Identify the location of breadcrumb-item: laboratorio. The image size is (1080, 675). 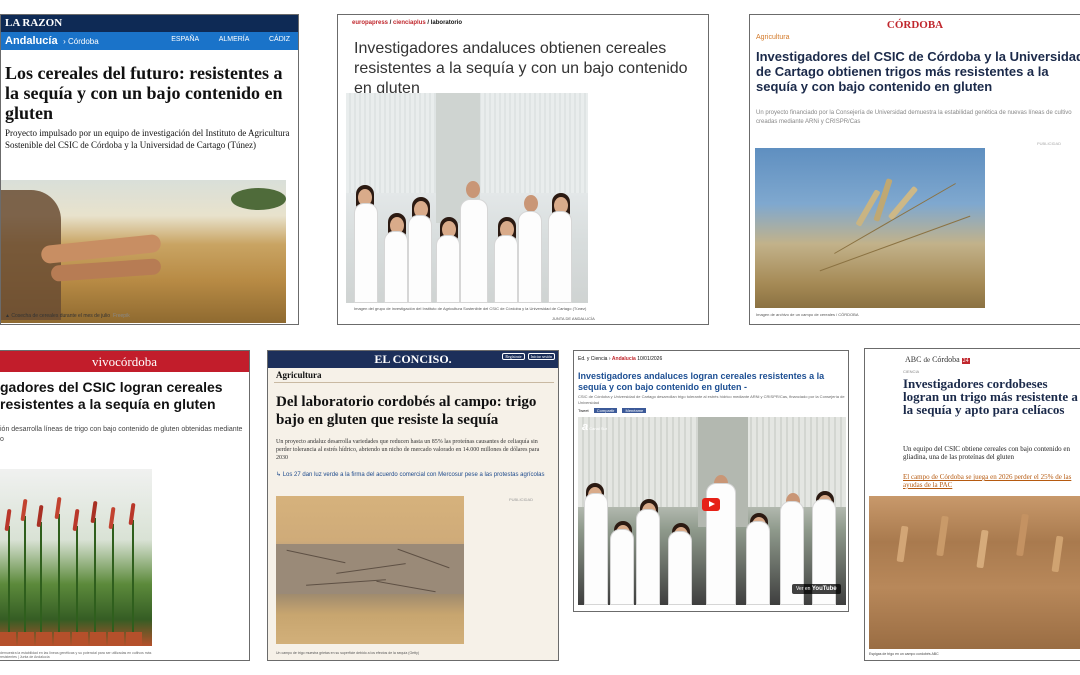
(446, 23).